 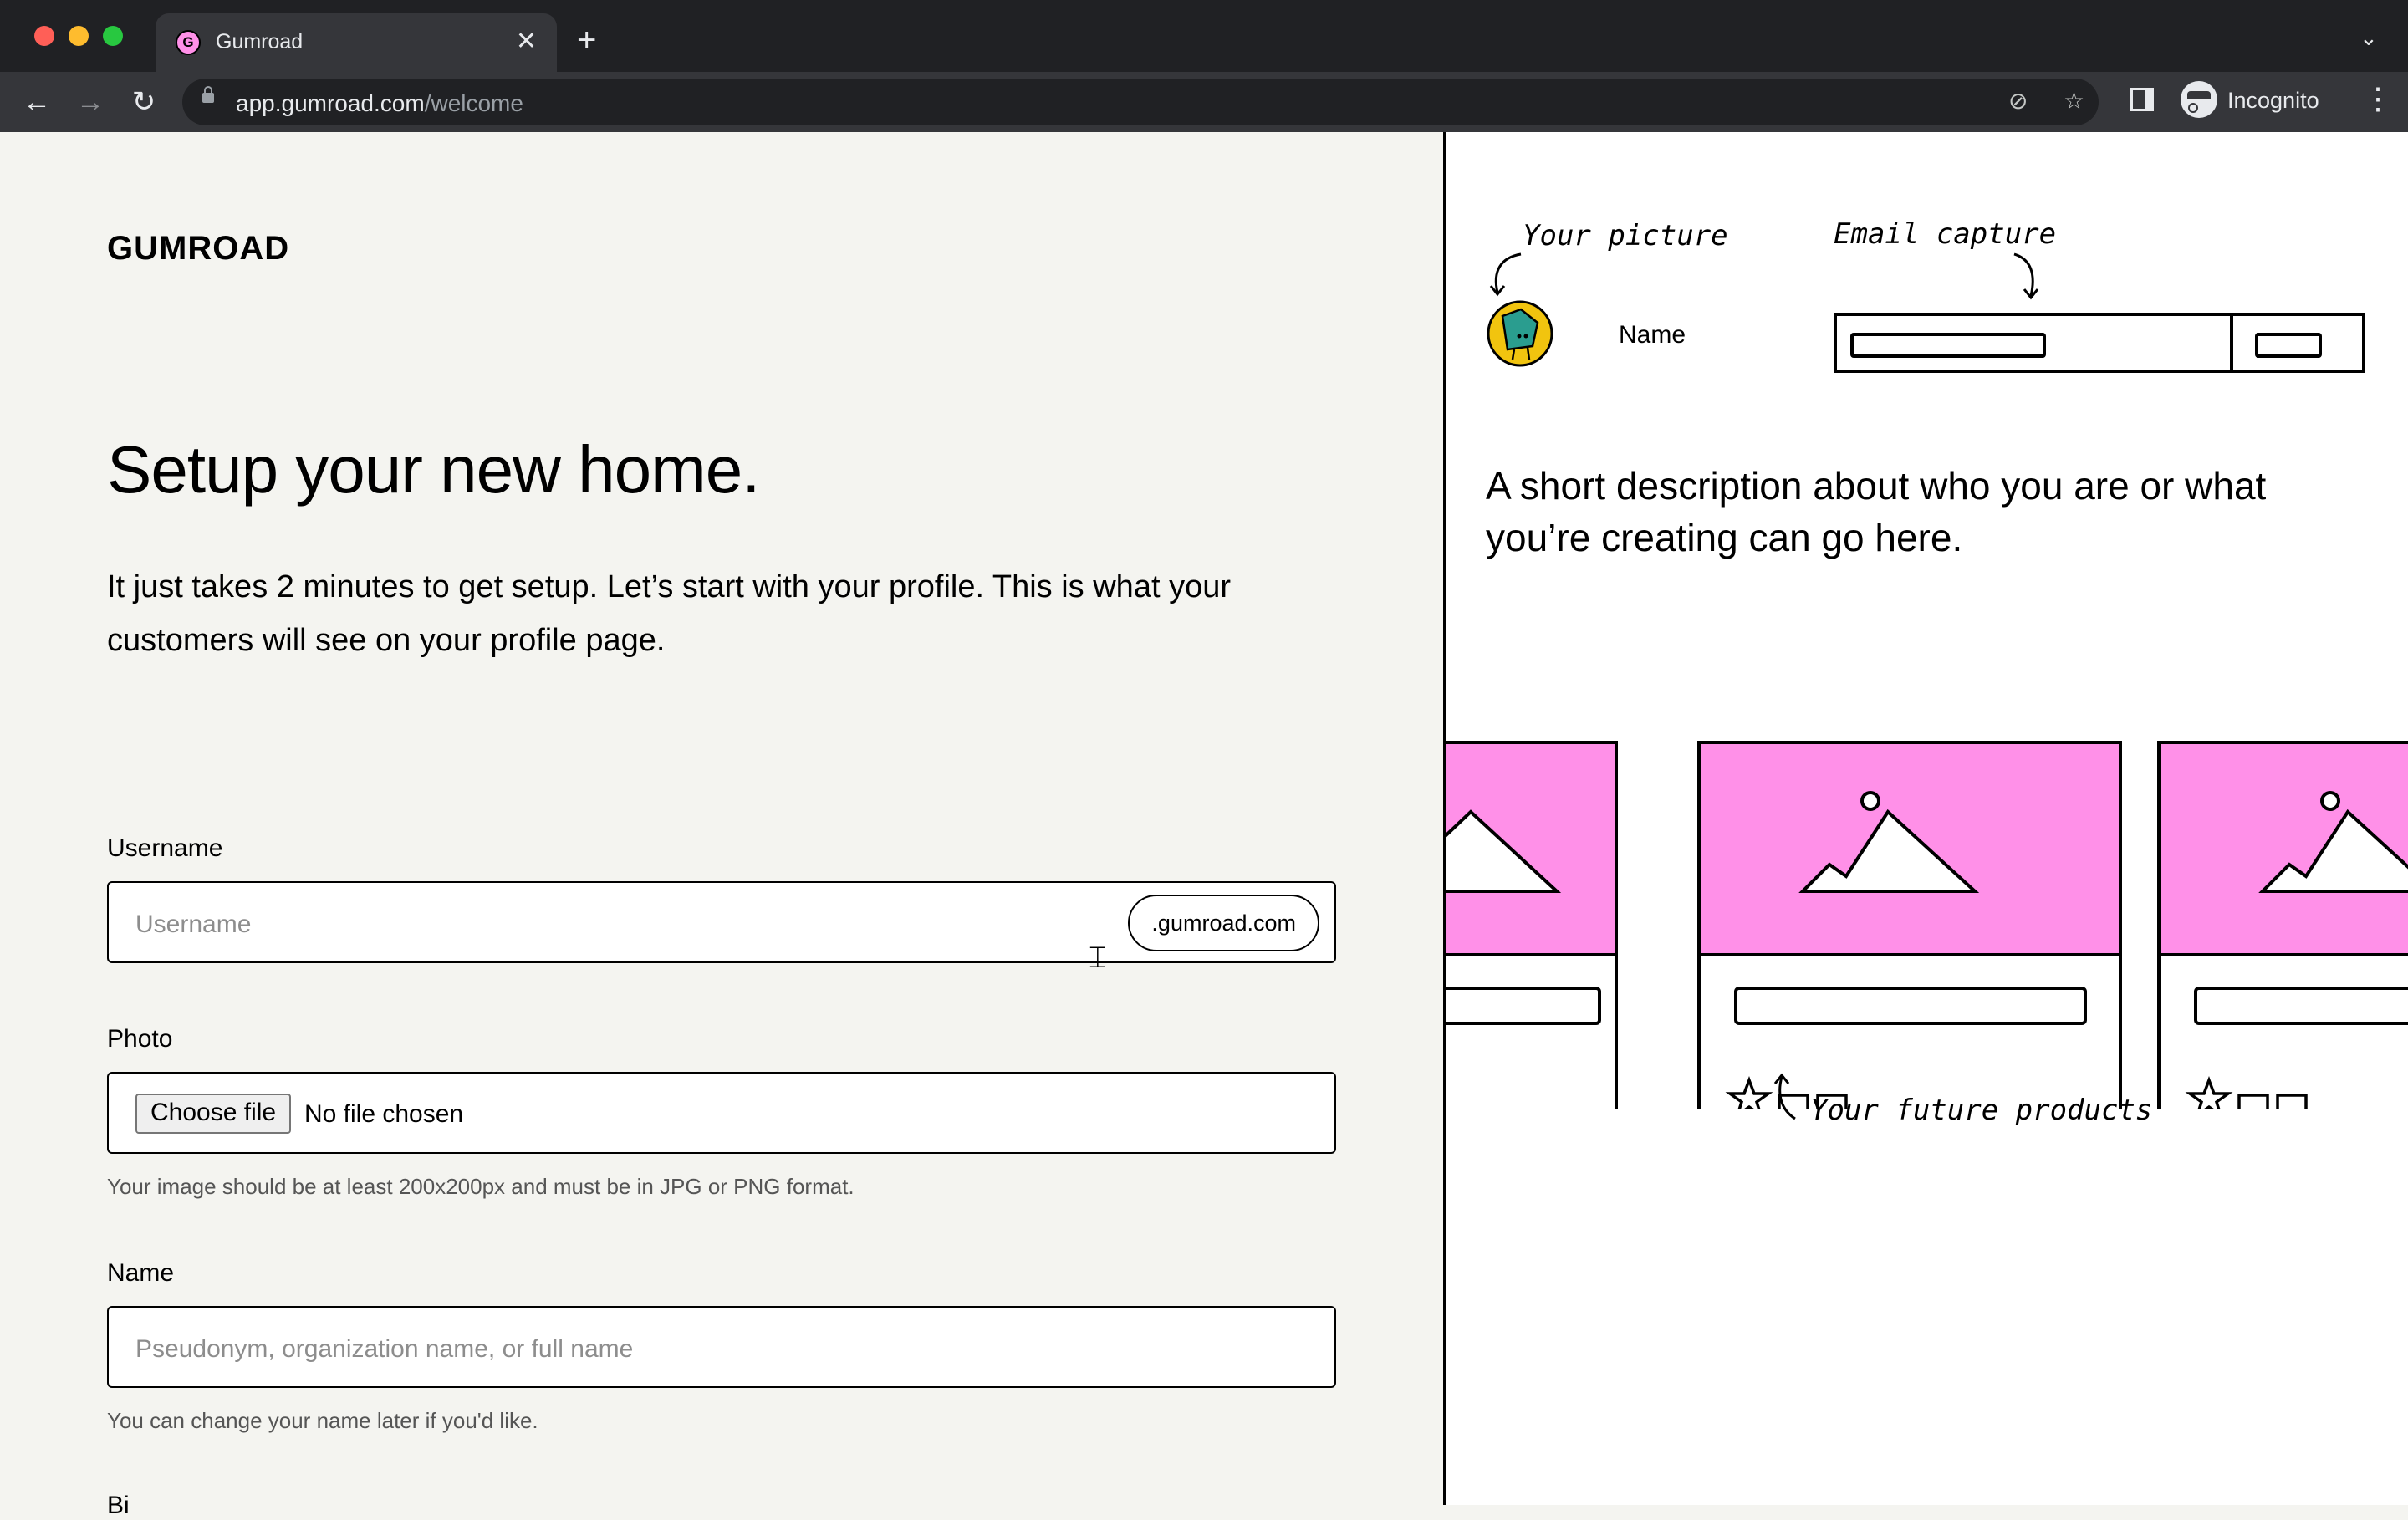 What do you see at coordinates (119, 1506) in the screenshot?
I see `bio-label-partial: Bi` at bounding box center [119, 1506].